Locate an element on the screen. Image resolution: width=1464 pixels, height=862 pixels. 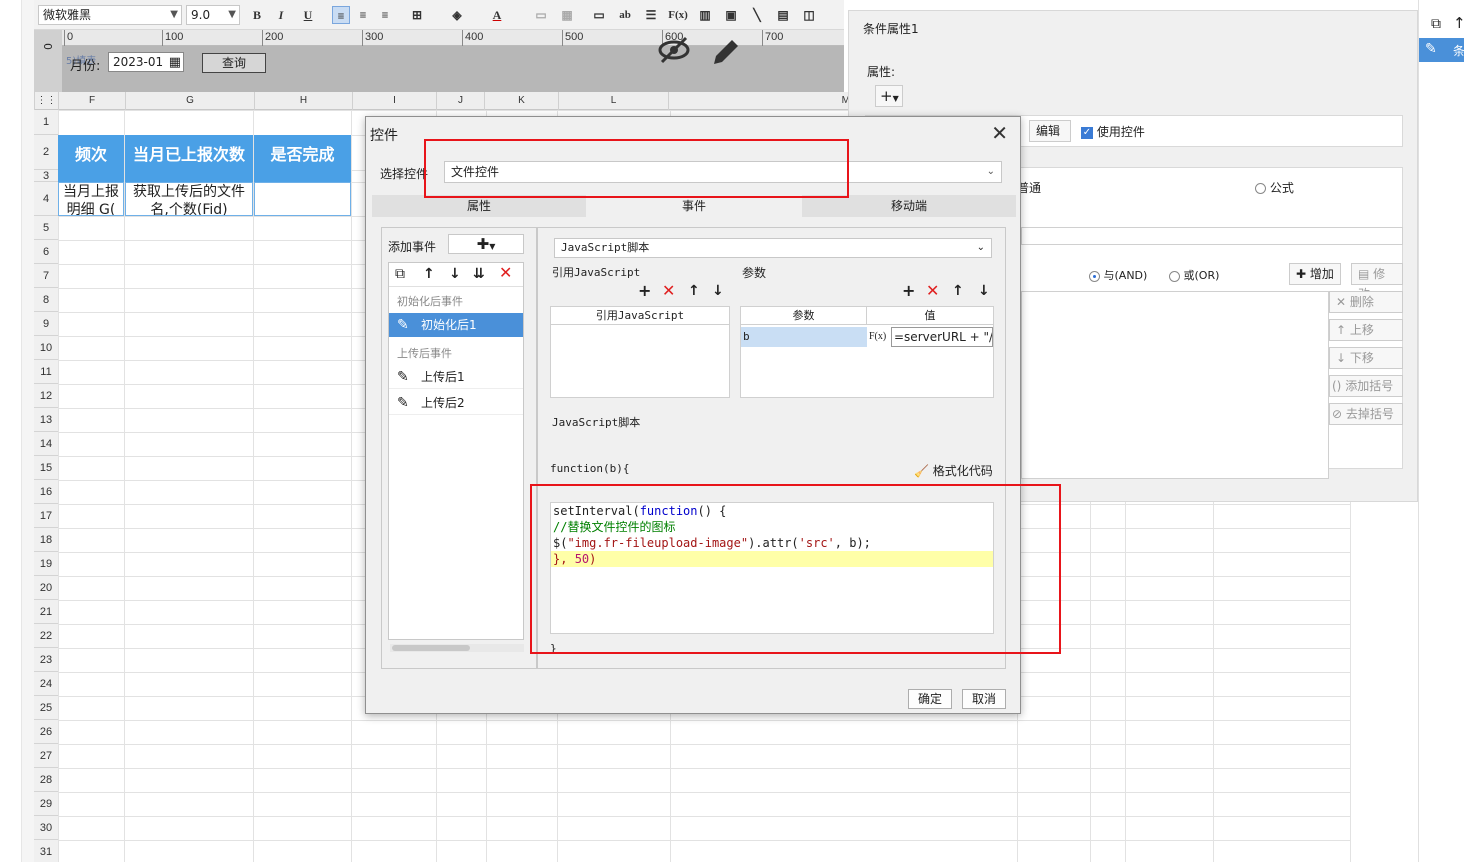
use-control-checkbox: ✓ 使用控件 is located at coordinates (1113, 131).